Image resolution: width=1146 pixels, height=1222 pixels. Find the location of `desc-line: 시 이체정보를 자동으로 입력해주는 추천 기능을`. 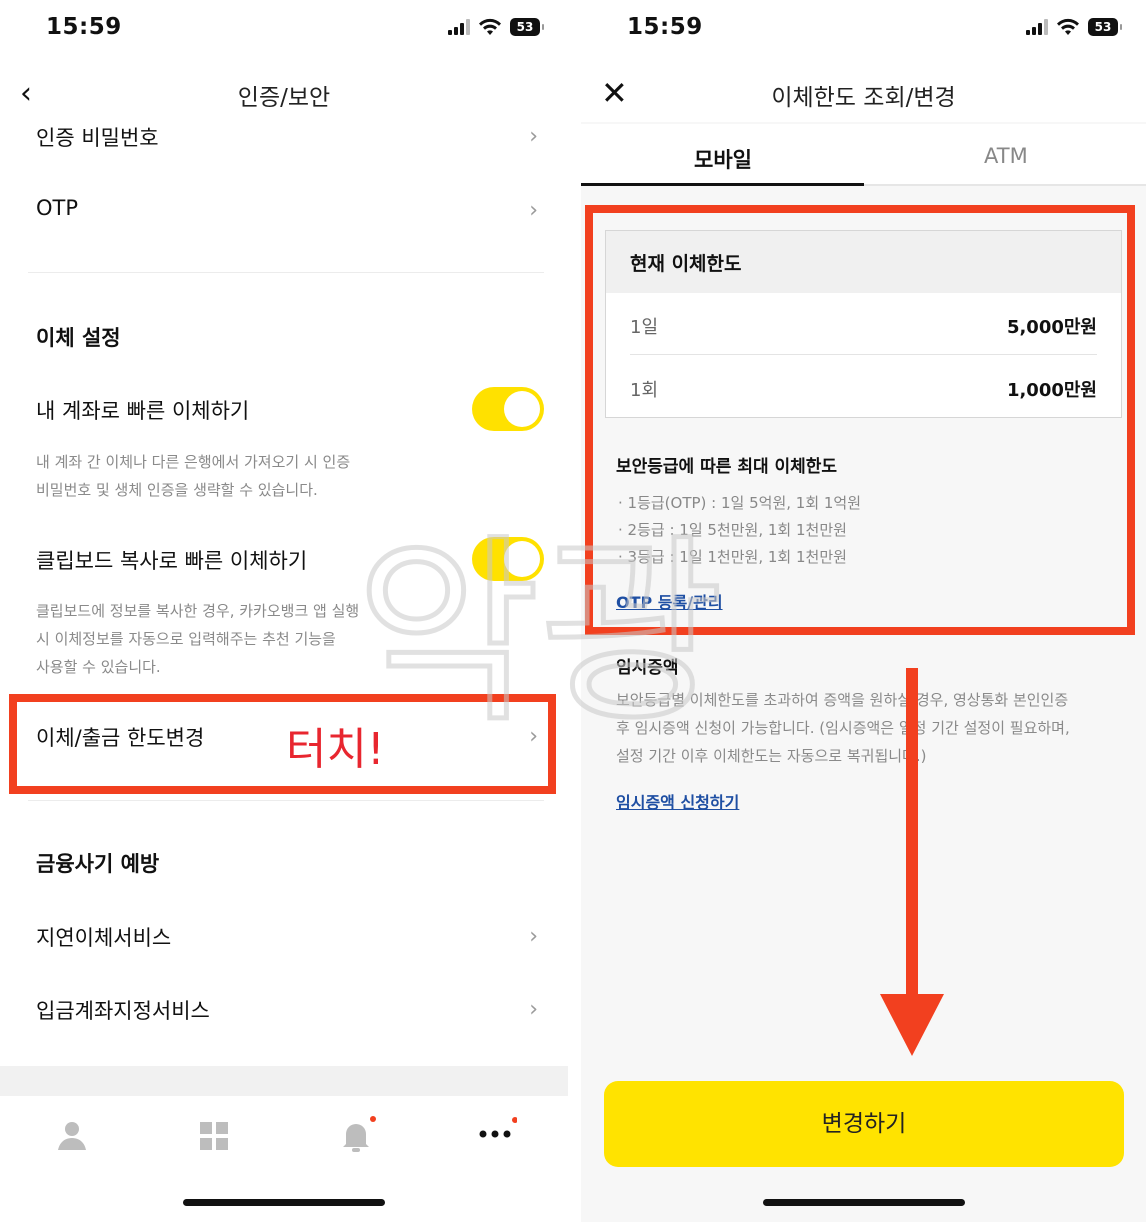

desc-line: 시 이체정보를 자동으로 입력해주는 추천 기능을 is located at coordinates (186, 639).